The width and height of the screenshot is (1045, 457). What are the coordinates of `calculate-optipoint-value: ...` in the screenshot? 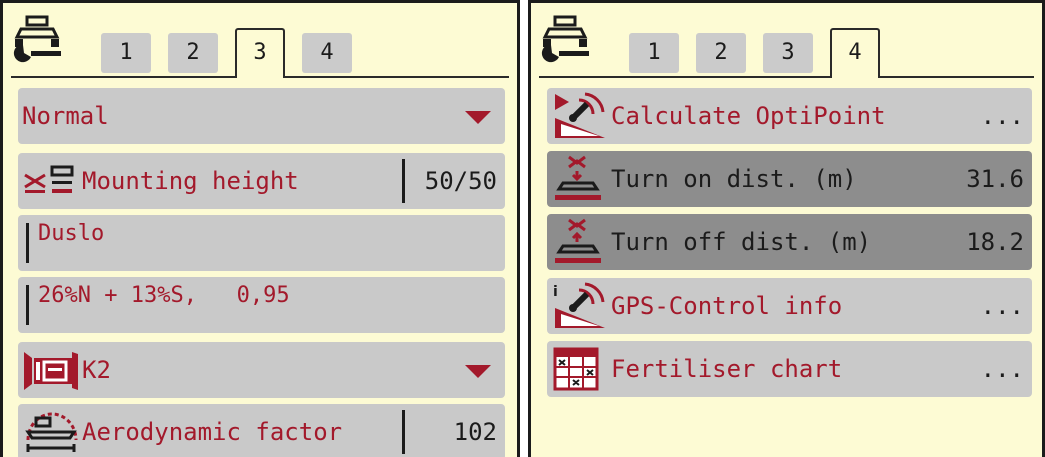 It's located at (1002, 116).